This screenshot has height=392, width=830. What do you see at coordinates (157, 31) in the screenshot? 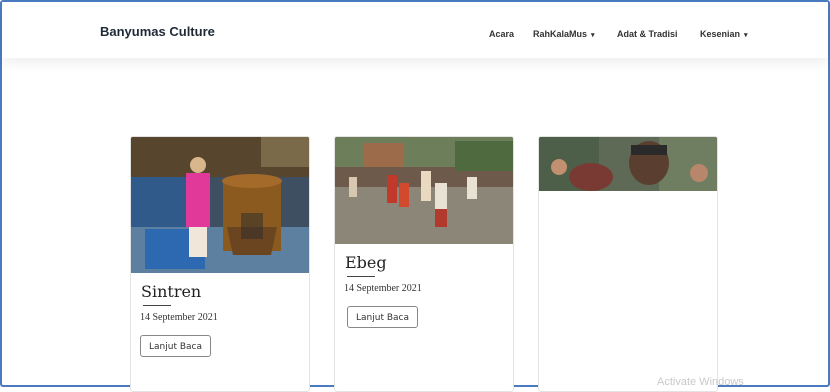
I see `brand-logo: Banyumas Culture` at bounding box center [157, 31].